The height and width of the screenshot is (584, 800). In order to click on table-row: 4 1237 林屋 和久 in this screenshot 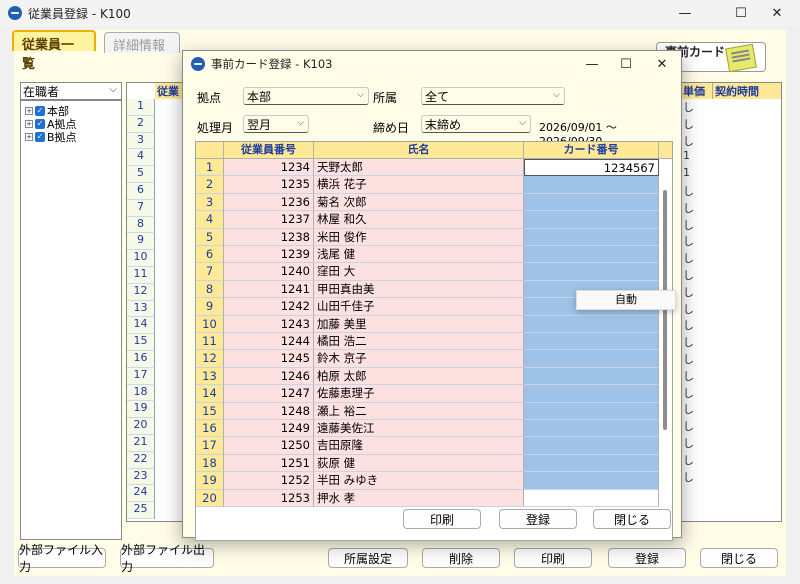, I will do `click(434, 220)`.